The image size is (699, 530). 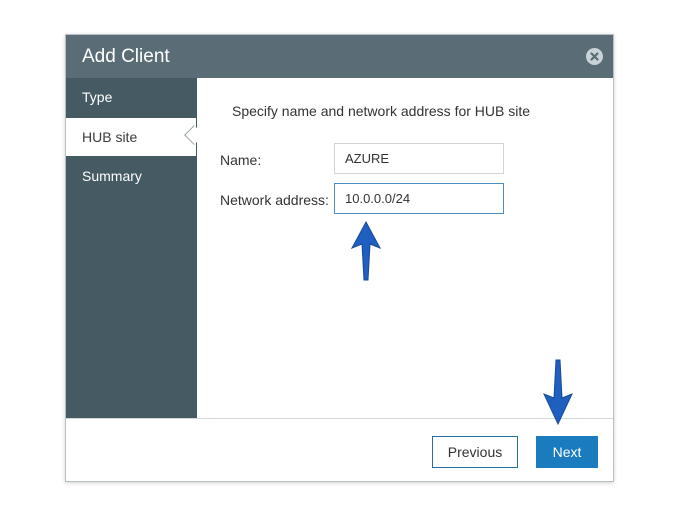 I want to click on sidebar-item-hub-site: HUB site, so click(x=135, y=137).